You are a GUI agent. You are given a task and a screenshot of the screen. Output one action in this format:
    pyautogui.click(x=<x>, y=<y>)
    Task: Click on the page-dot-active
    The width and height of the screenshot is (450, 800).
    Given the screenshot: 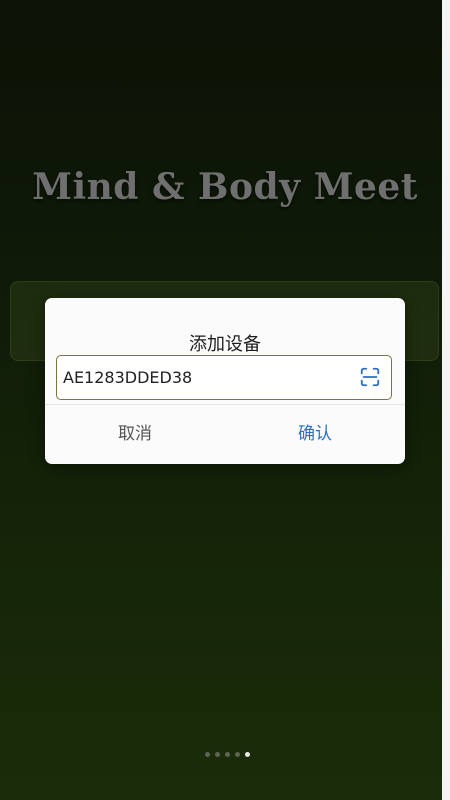 What is the action you would take?
    pyautogui.click(x=247, y=754)
    